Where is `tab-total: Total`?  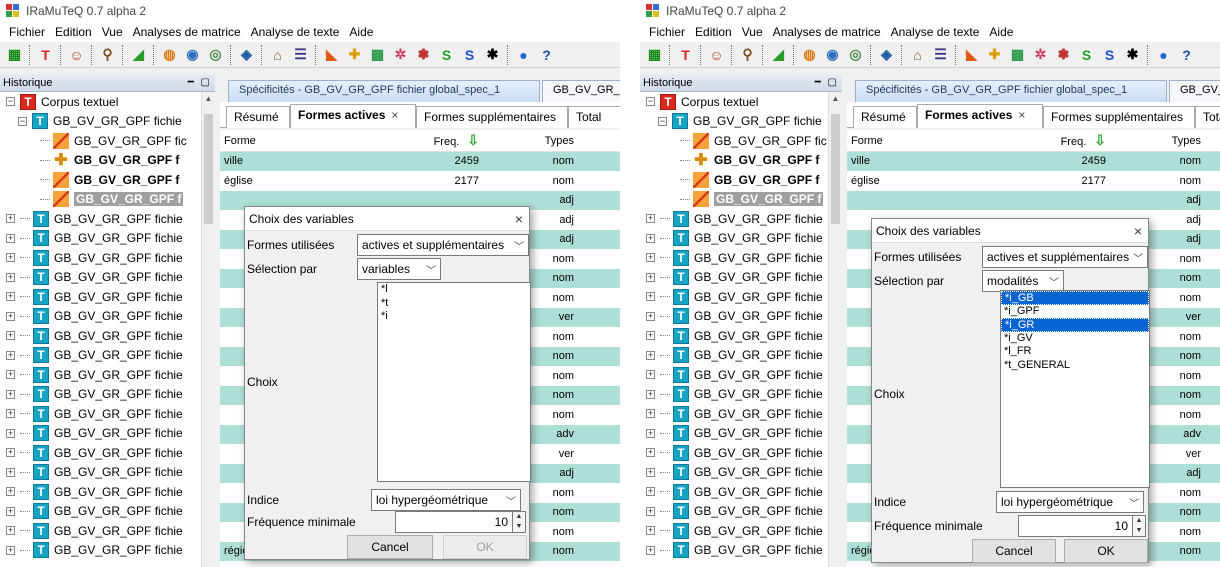
tab-total: Total is located at coordinates (594, 117).